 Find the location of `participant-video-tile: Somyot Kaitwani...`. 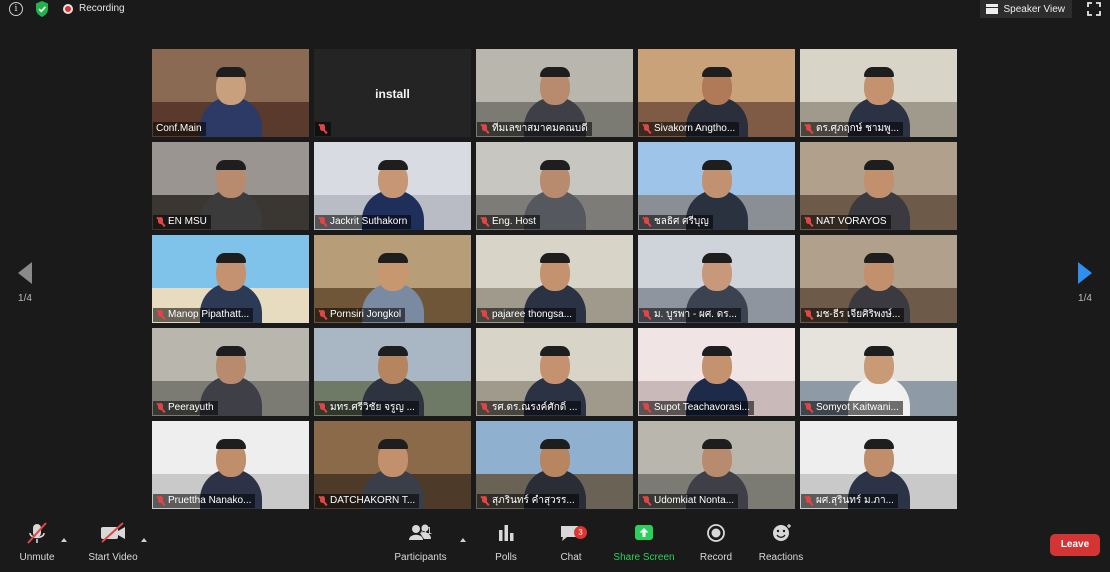

participant-video-tile: Somyot Kaitwani... is located at coordinates (878, 372).